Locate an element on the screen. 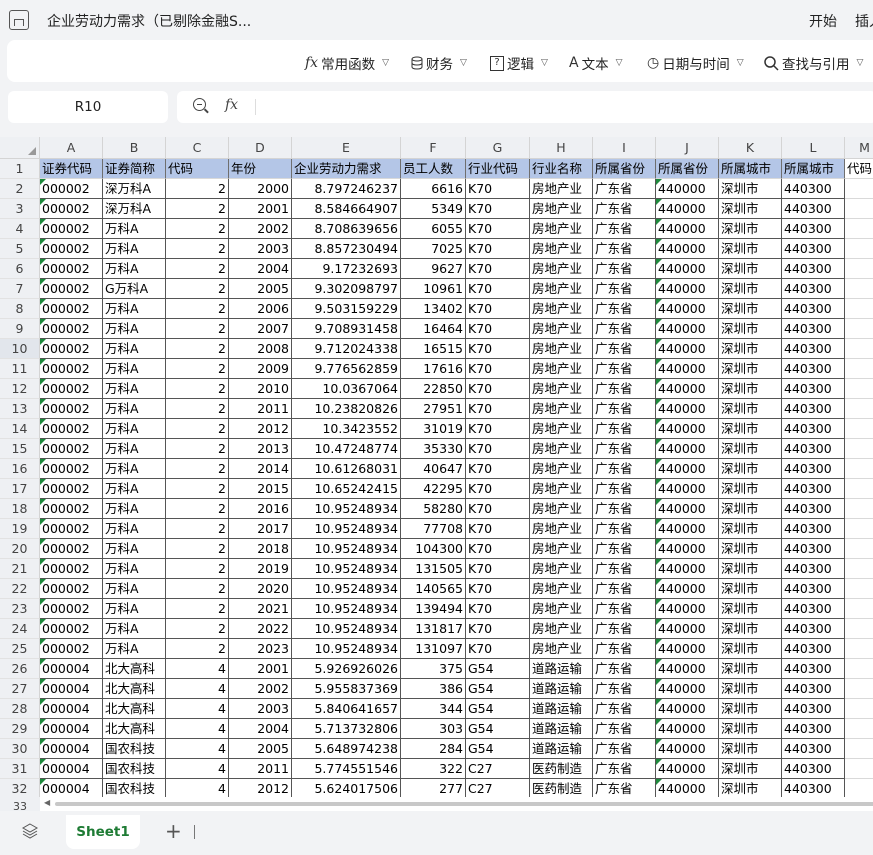 The image size is (873, 855). app-icon is located at coordinates (19, 20).